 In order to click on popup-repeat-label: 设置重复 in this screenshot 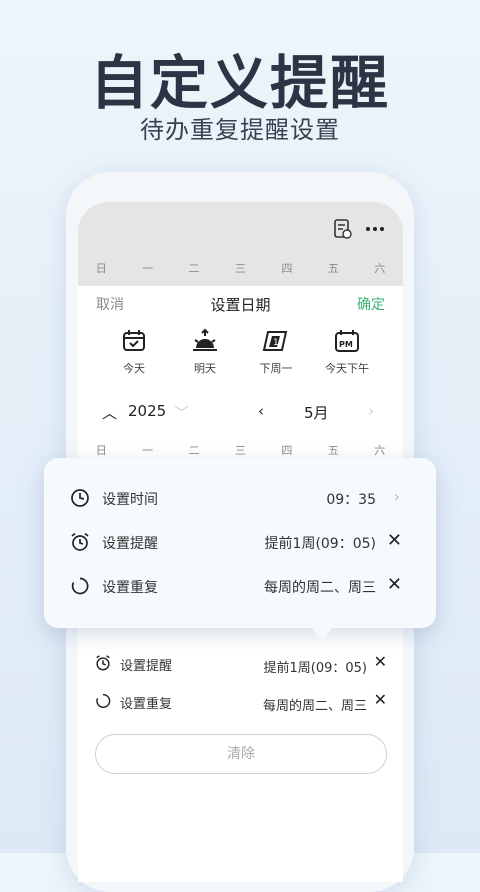, I will do `click(130, 588)`.